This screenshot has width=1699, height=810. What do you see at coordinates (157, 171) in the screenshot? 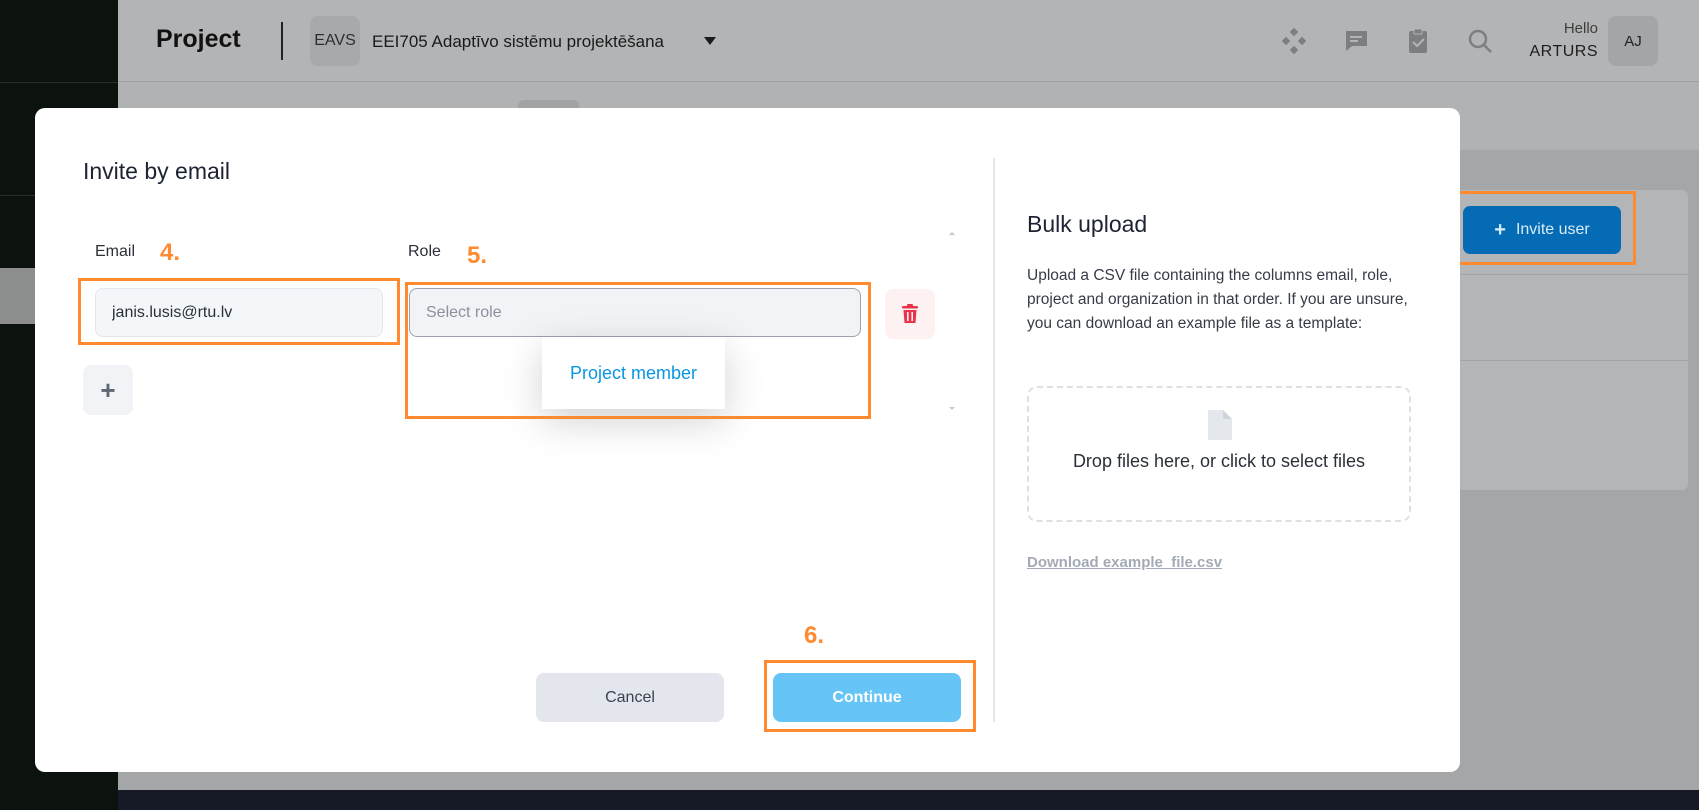
I see `modal-title: Invite by email` at bounding box center [157, 171].